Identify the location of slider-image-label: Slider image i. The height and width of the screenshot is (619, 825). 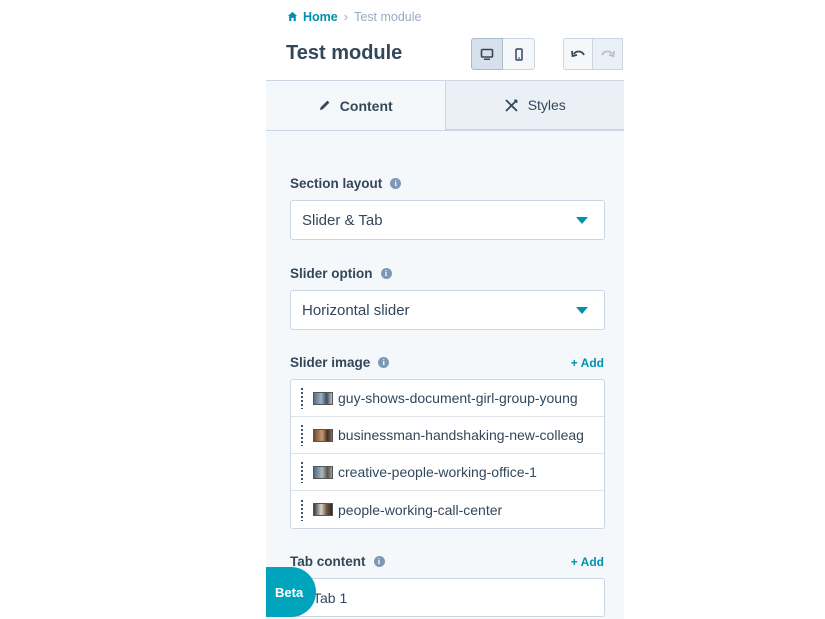
(340, 362).